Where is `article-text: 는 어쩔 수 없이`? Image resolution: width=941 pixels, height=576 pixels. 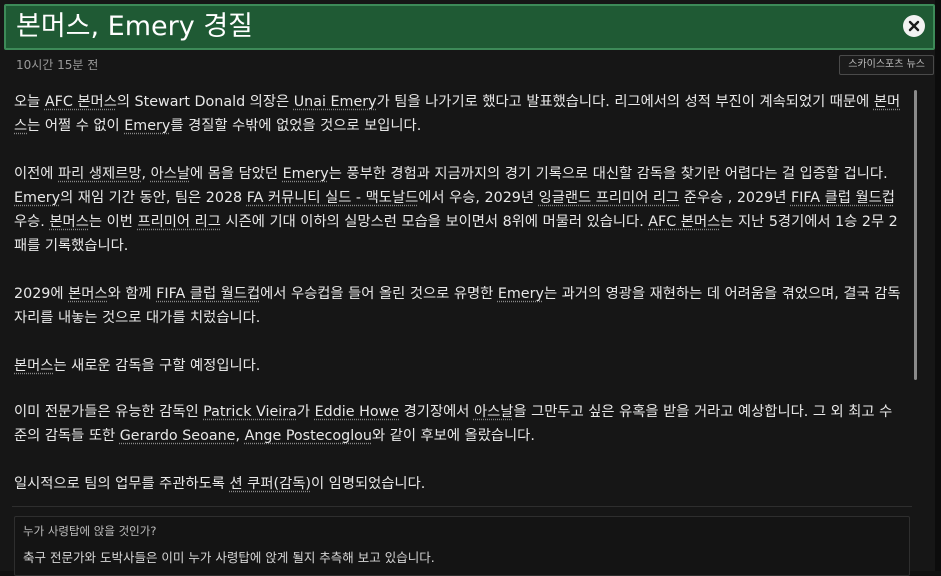
article-text: 는 어쩔 수 없이 is located at coordinates (76, 126).